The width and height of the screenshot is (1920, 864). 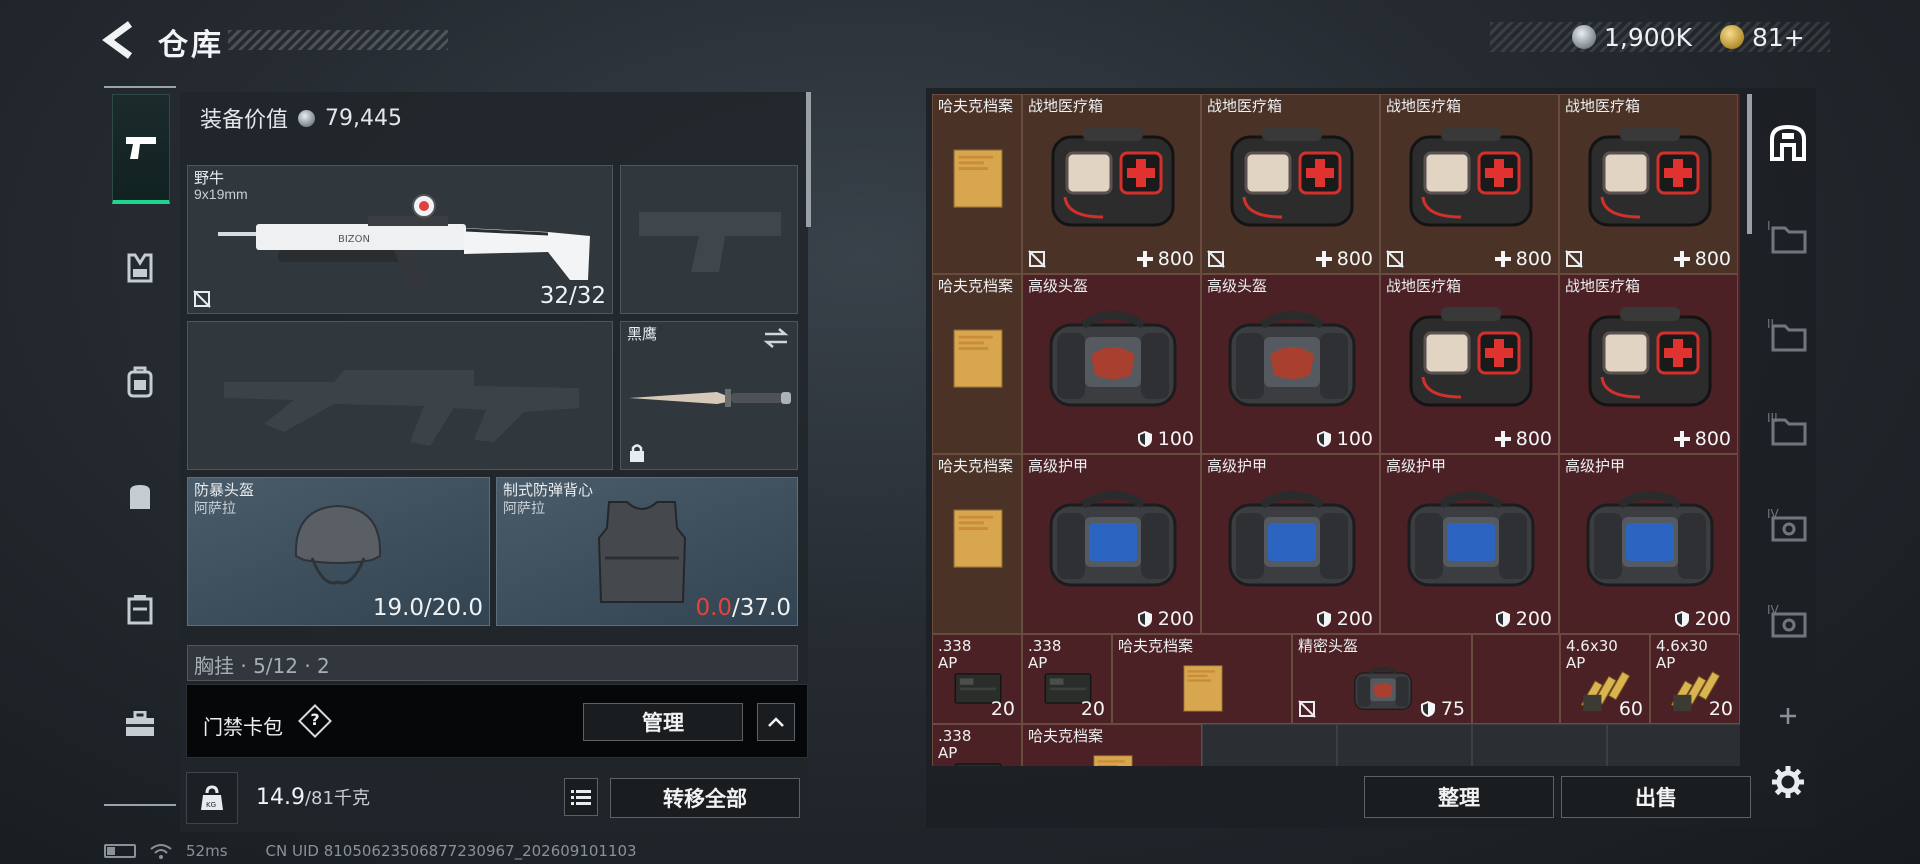 What do you see at coordinates (1762, 37) in the screenshot?
I see `token-balance: 81+` at bounding box center [1762, 37].